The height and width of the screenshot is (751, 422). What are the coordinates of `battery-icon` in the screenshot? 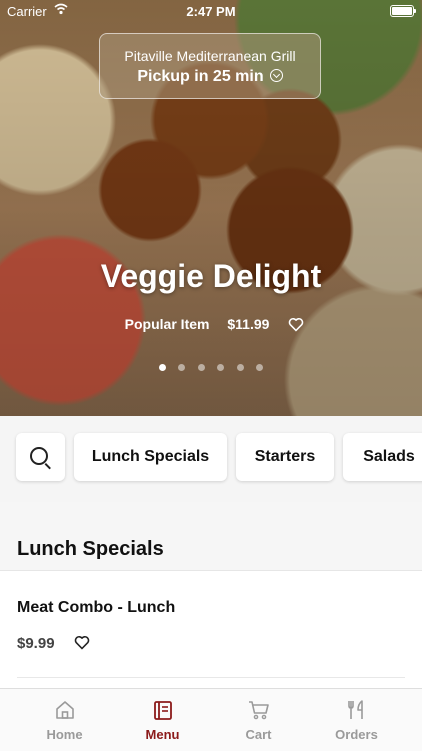 It's located at (403, 11).